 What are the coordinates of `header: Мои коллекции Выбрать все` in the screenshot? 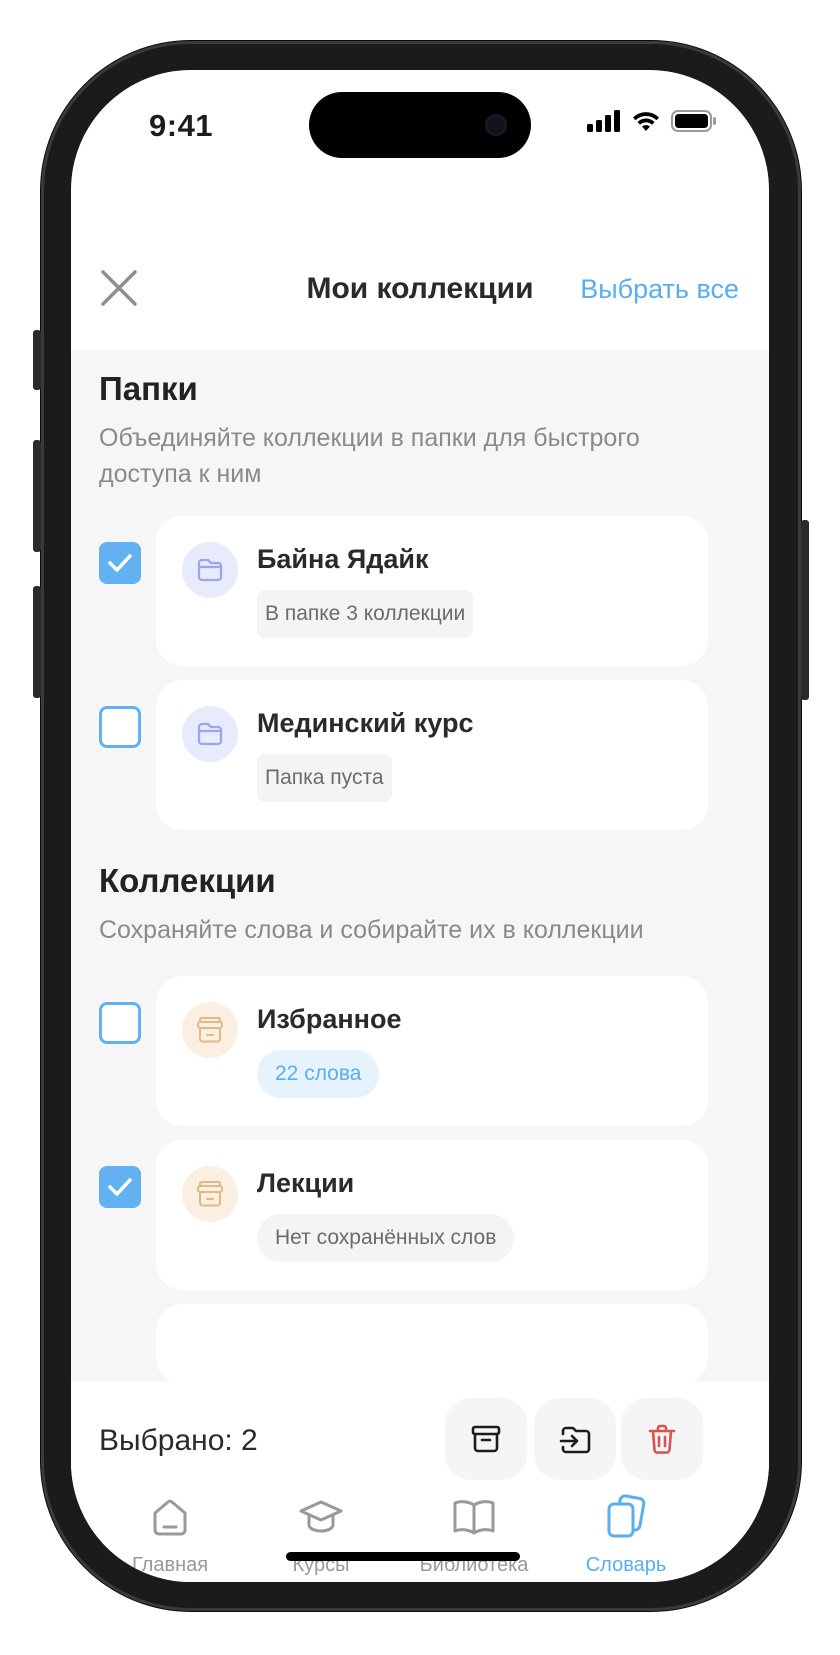 It's located at (420, 280).